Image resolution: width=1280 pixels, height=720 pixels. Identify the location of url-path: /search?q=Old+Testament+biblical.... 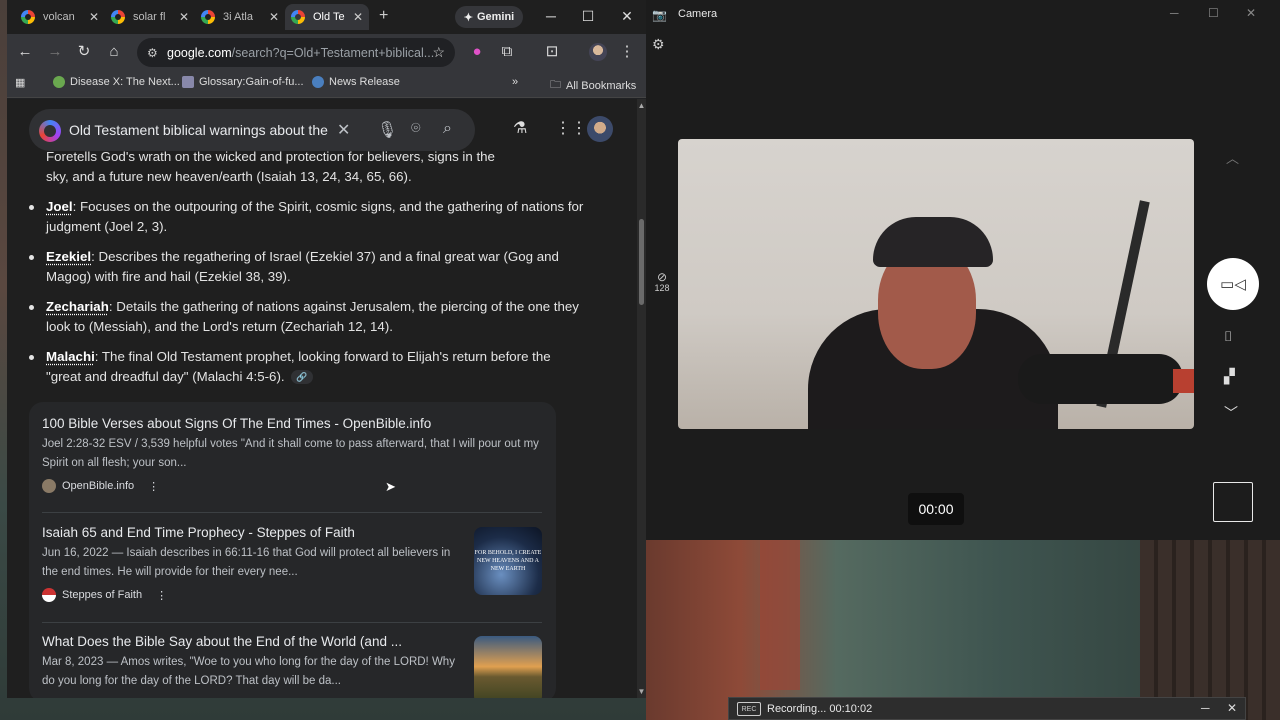
(333, 52).